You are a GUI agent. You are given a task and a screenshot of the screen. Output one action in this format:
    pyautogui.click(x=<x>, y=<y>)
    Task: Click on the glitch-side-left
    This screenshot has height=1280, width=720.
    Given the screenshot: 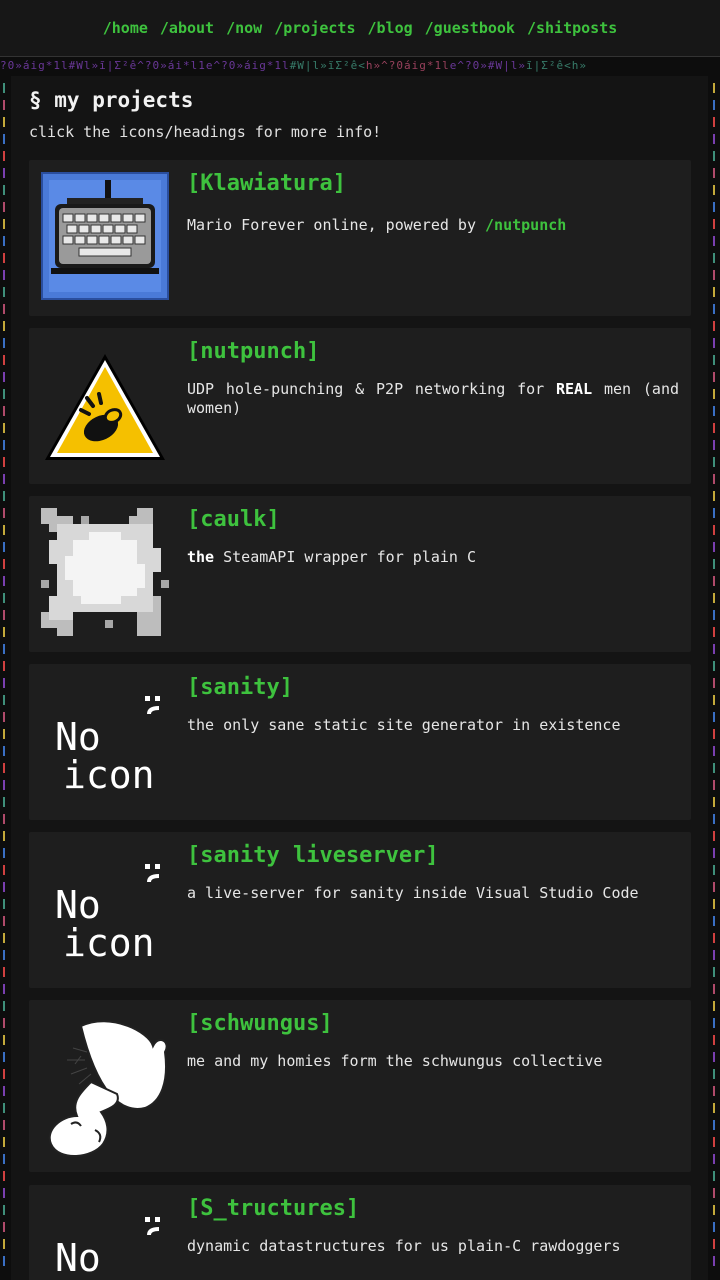 What is the action you would take?
    pyautogui.click(x=5, y=678)
    